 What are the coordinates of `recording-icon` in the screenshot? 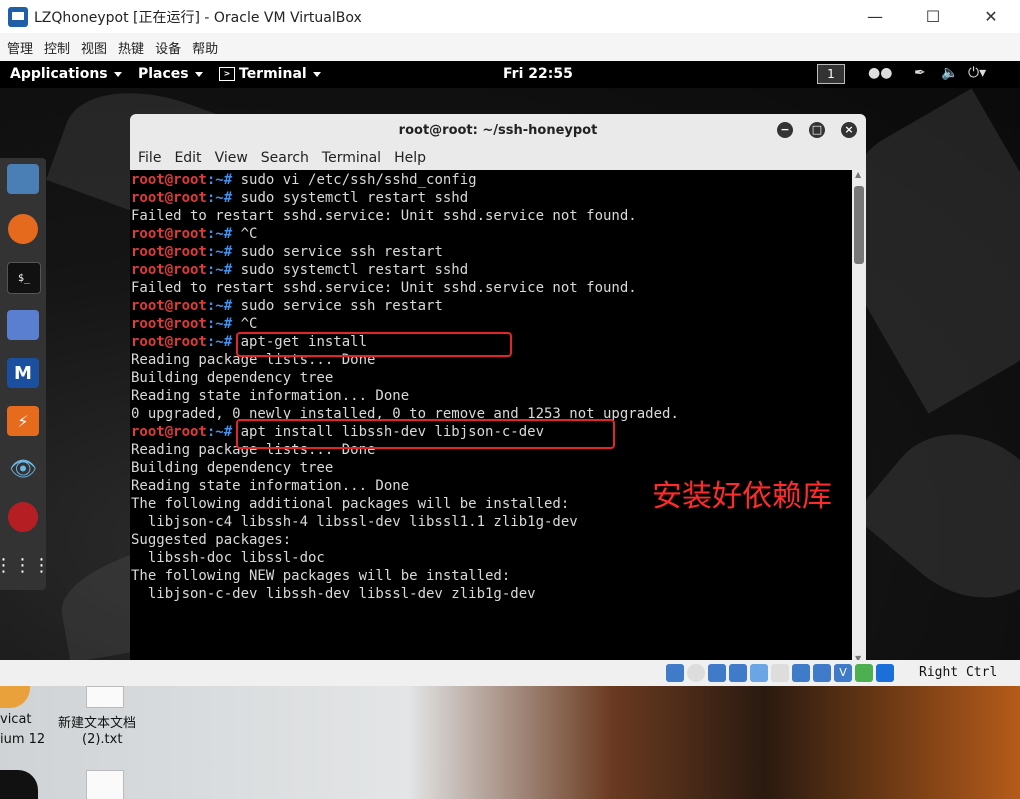 It's located at (801, 673).